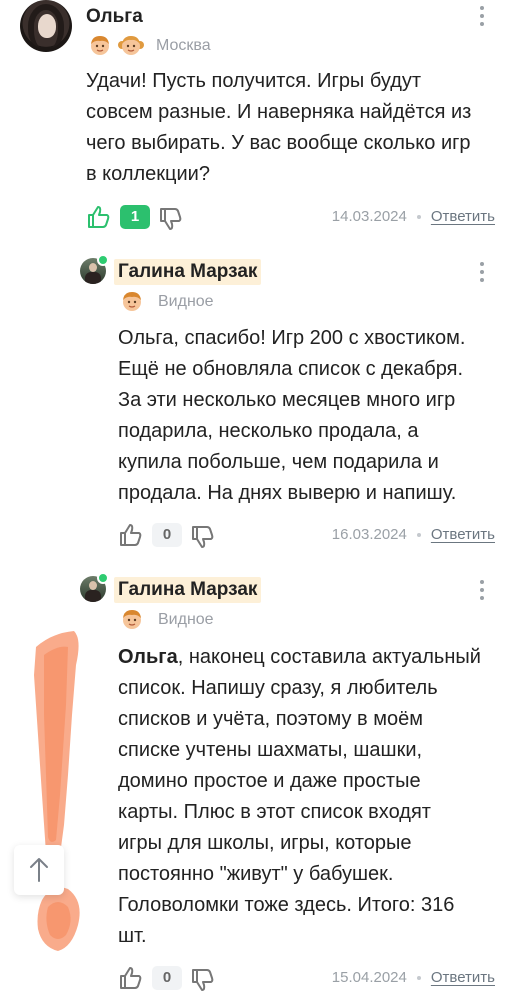 Image resolution: width=515 pixels, height=1000 pixels. Describe the element at coordinates (369, 977) in the screenshot. I see `comment-date: 15.04.2024` at that location.